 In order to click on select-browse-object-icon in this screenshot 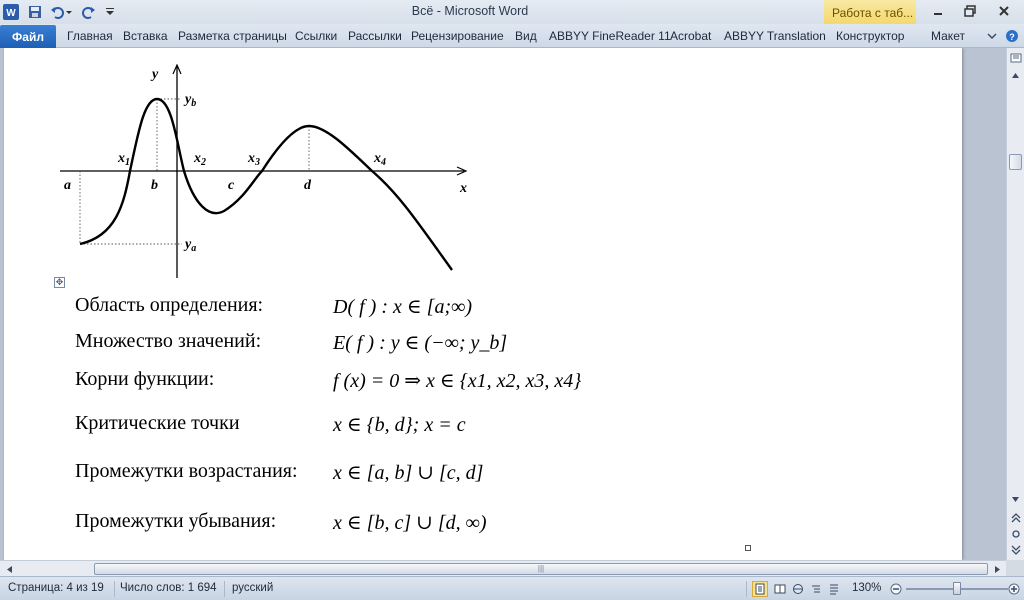, I will do `click(1015, 533)`.